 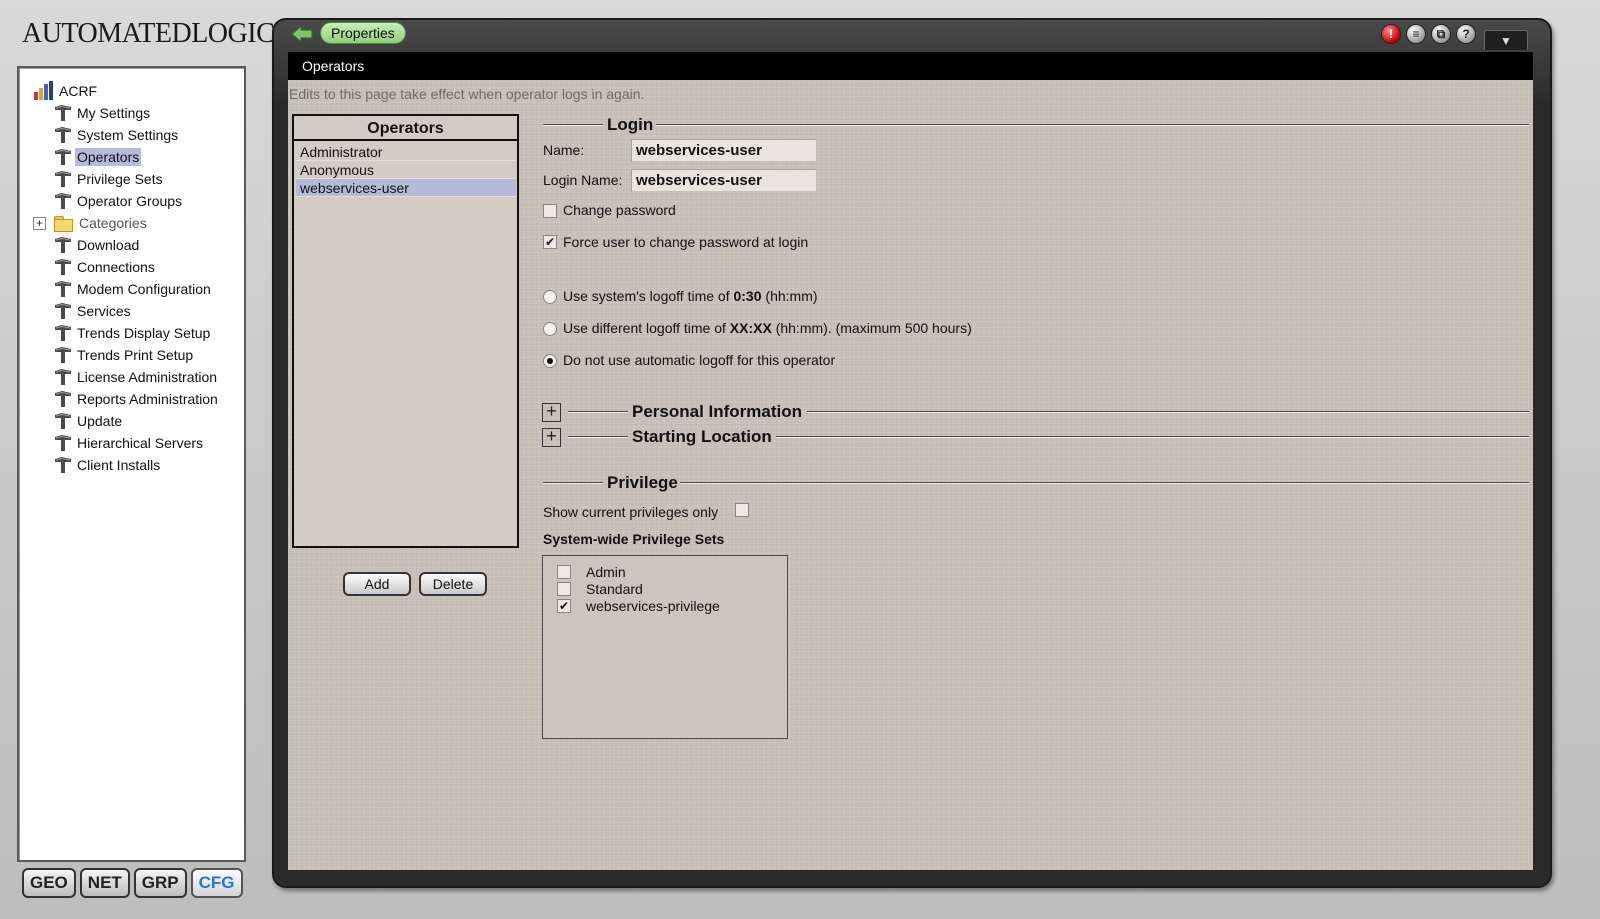 What do you see at coordinates (550, 361) in the screenshot?
I see `no-auto-logoff-radio` at bounding box center [550, 361].